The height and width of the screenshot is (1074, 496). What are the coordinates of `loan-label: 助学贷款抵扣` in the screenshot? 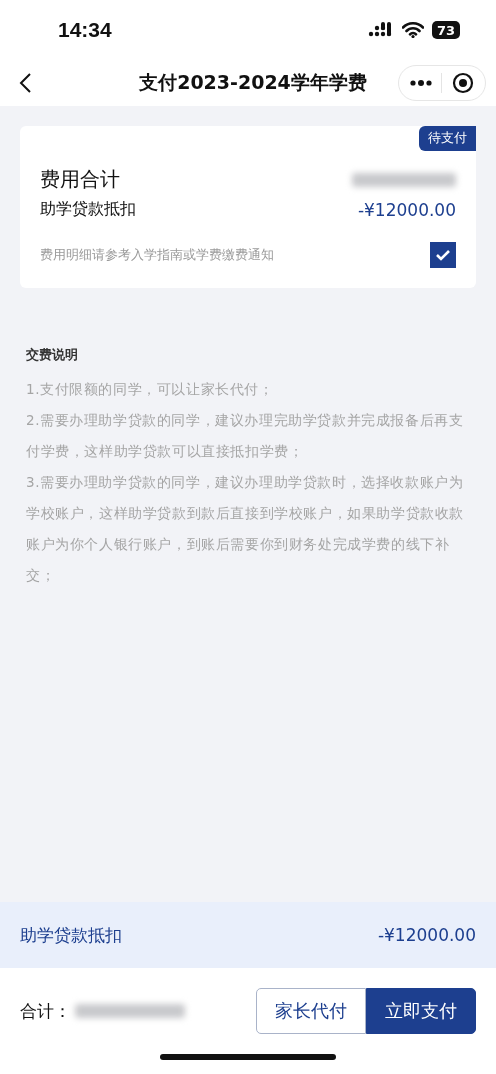 It's located at (88, 209).